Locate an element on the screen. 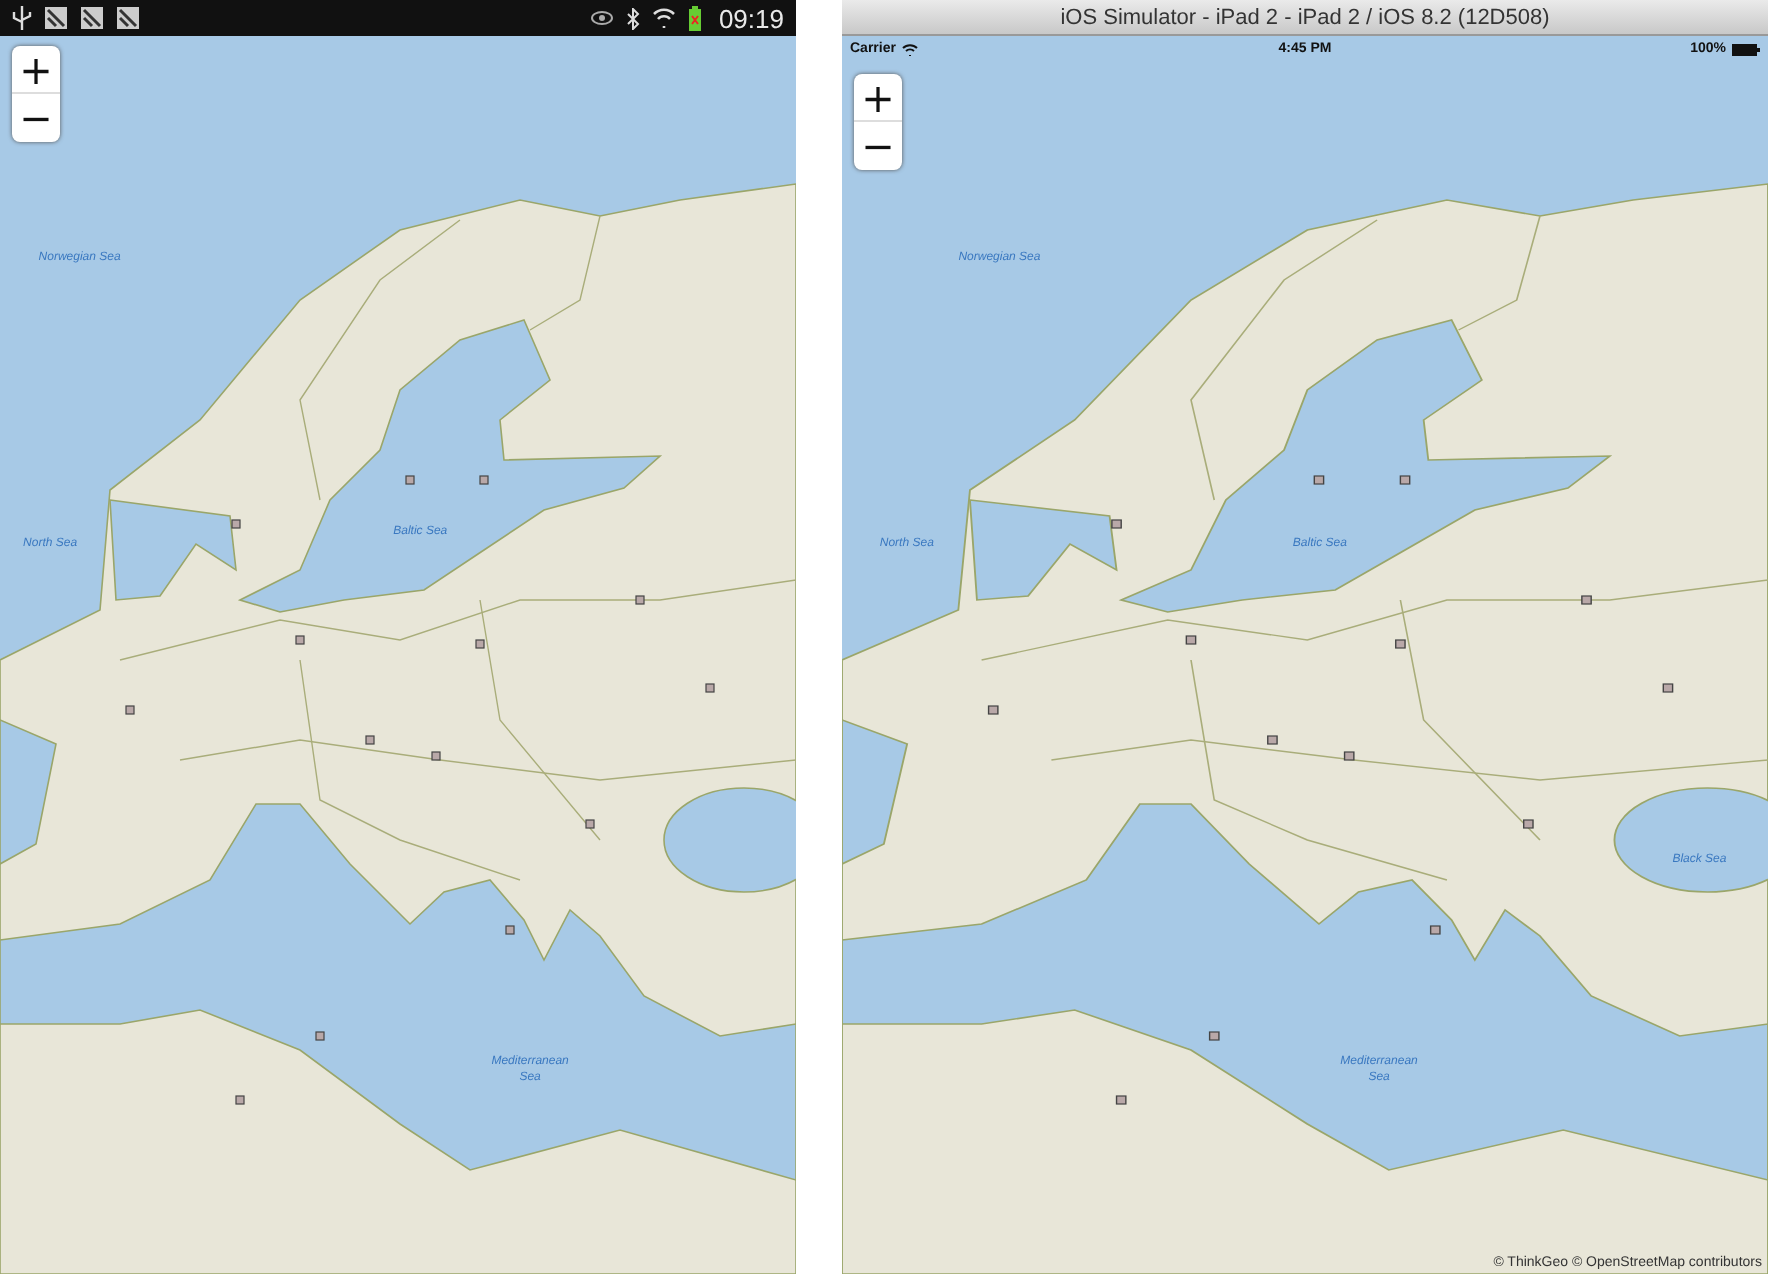 The height and width of the screenshot is (1274, 1768). bluetooth-icon is located at coordinates (633, 18).